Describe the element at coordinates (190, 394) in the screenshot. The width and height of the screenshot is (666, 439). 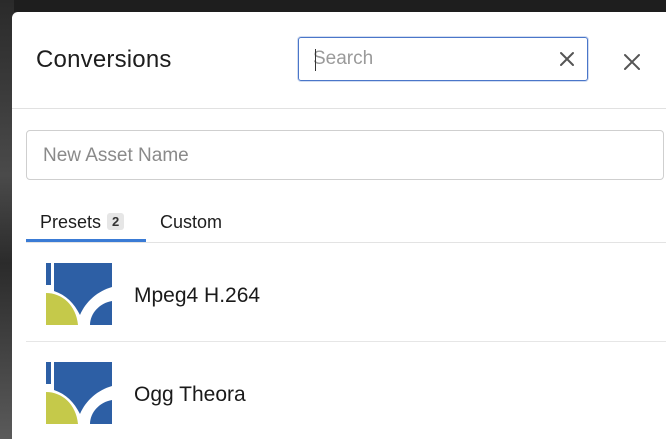
I see `preset-label: Ogg Theora` at that location.